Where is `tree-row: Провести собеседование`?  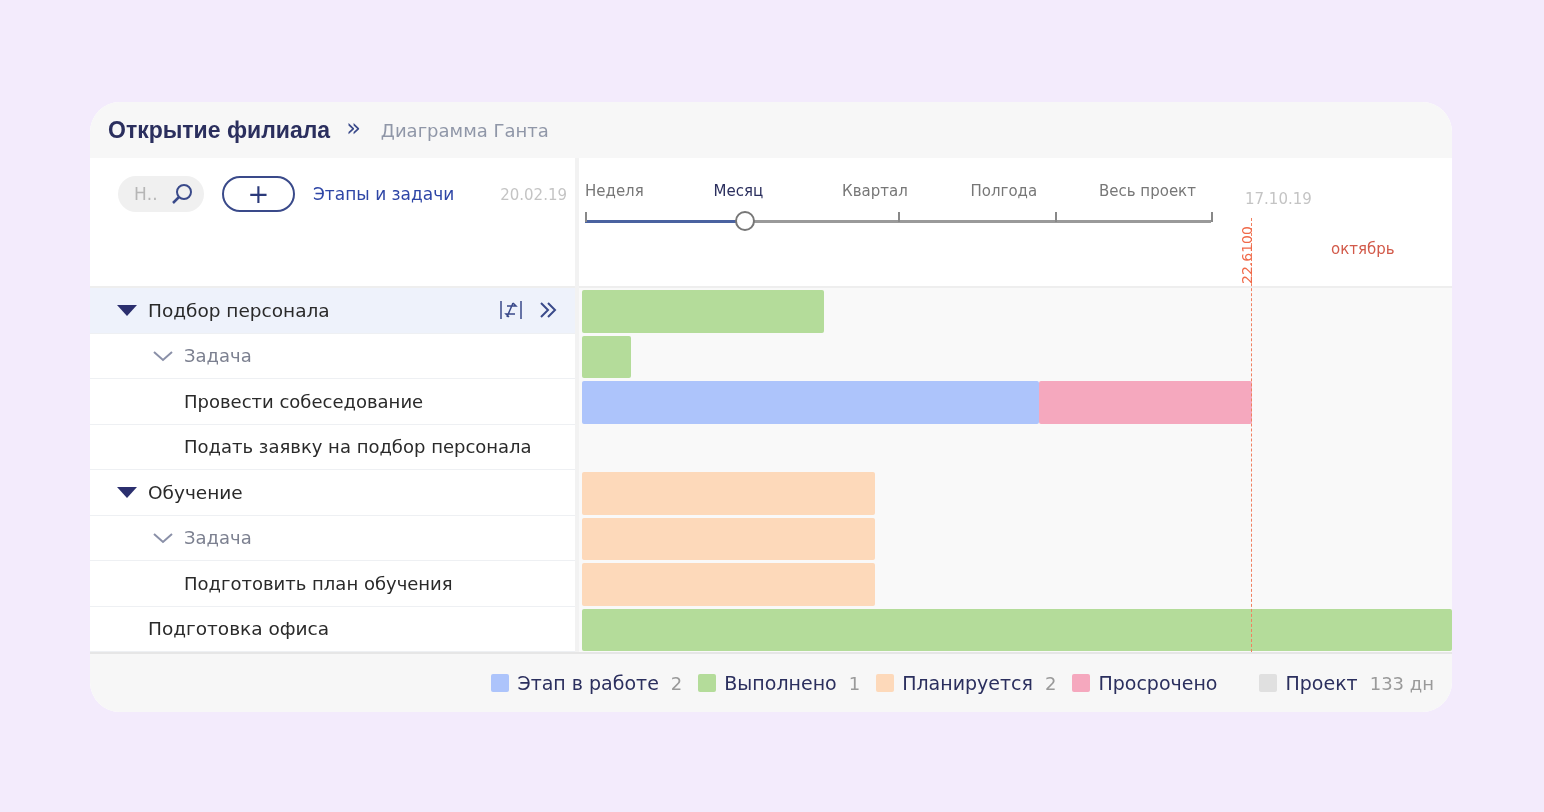
tree-row: Провести собеседование is located at coordinates (332, 402).